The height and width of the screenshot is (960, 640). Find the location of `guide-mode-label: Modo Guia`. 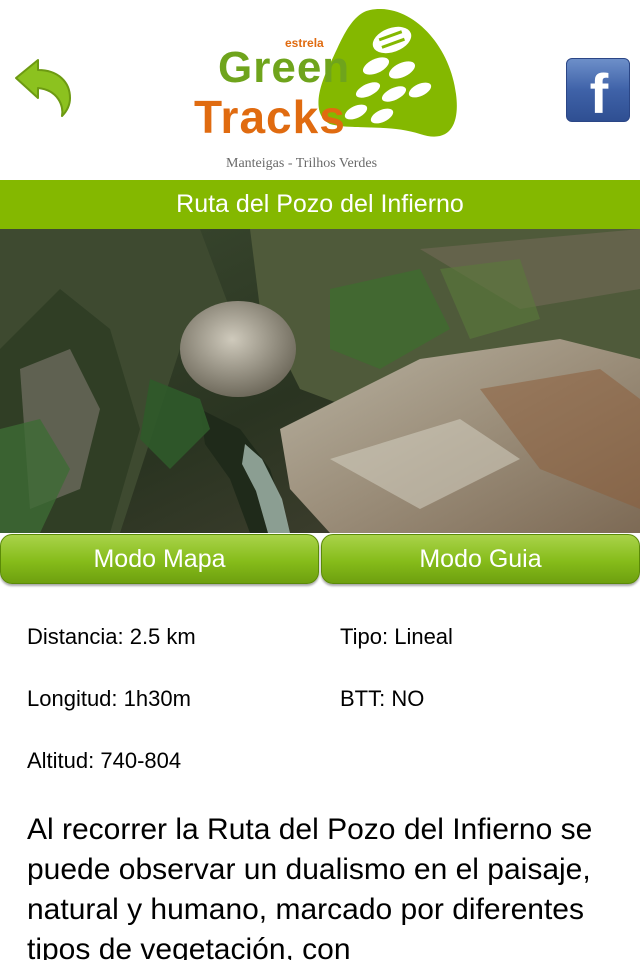

guide-mode-label: Modo Guia is located at coordinates (480, 558).